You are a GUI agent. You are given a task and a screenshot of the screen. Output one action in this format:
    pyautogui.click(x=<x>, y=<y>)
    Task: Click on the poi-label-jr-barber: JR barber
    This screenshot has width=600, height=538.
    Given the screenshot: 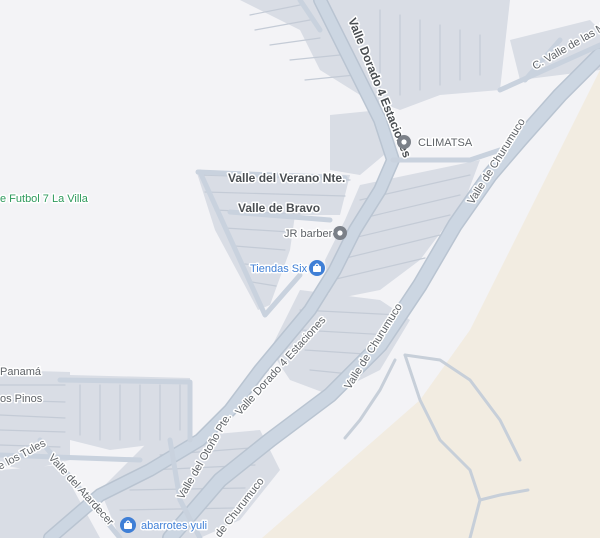 What is the action you would take?
    pyautogui.click(x=308, y=234)
    